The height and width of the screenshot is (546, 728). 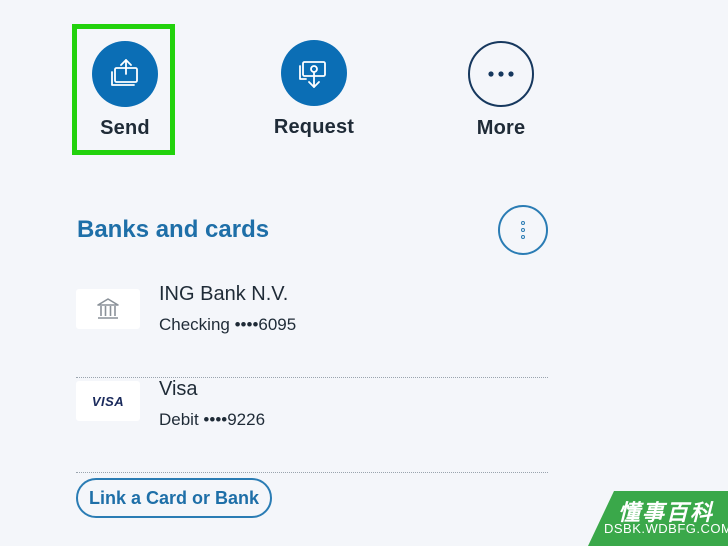 I want to click on request-label: Request, so click(x=314, y=127).